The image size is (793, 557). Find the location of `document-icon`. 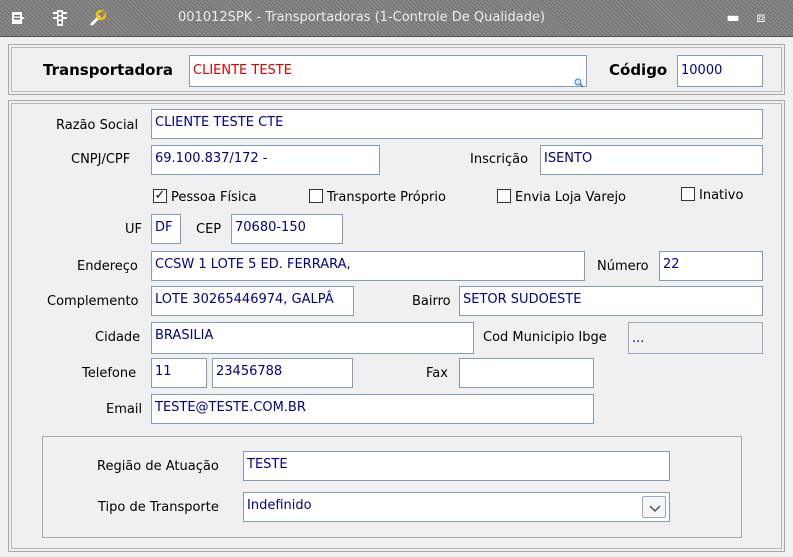

document-icon is located at coordinates (18, 18).